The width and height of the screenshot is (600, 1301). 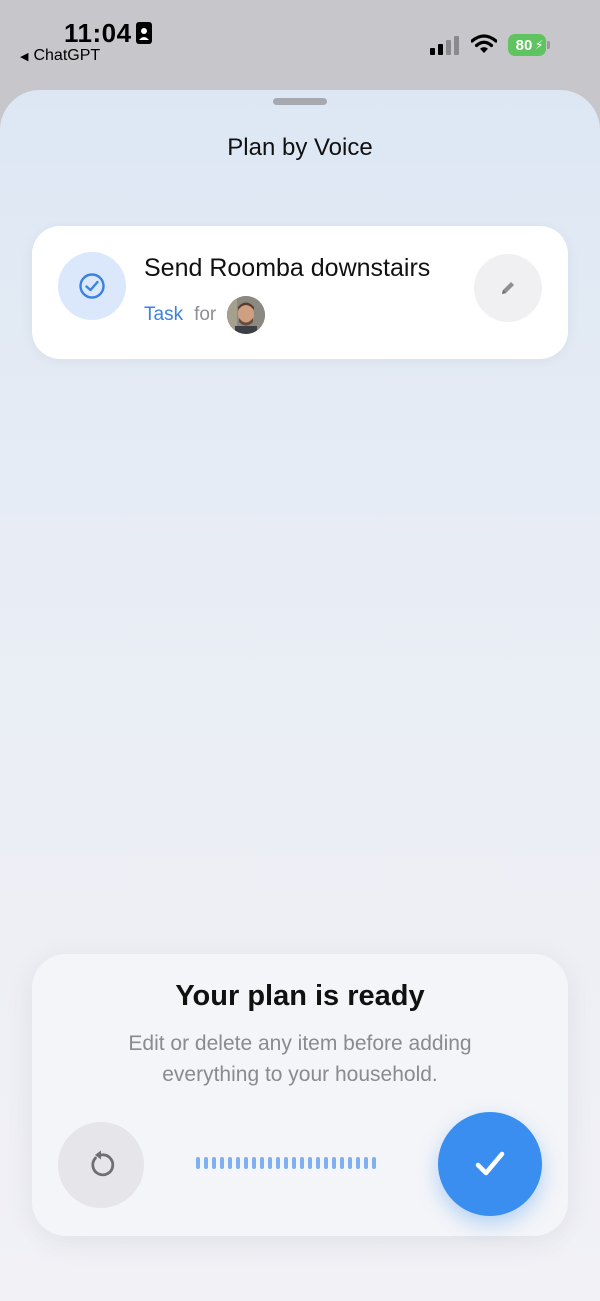 What do you see at coordinates (24, 56) in the screenshot?
I see `back-triangle-icon: ◀` at bounding box center [24, 56].